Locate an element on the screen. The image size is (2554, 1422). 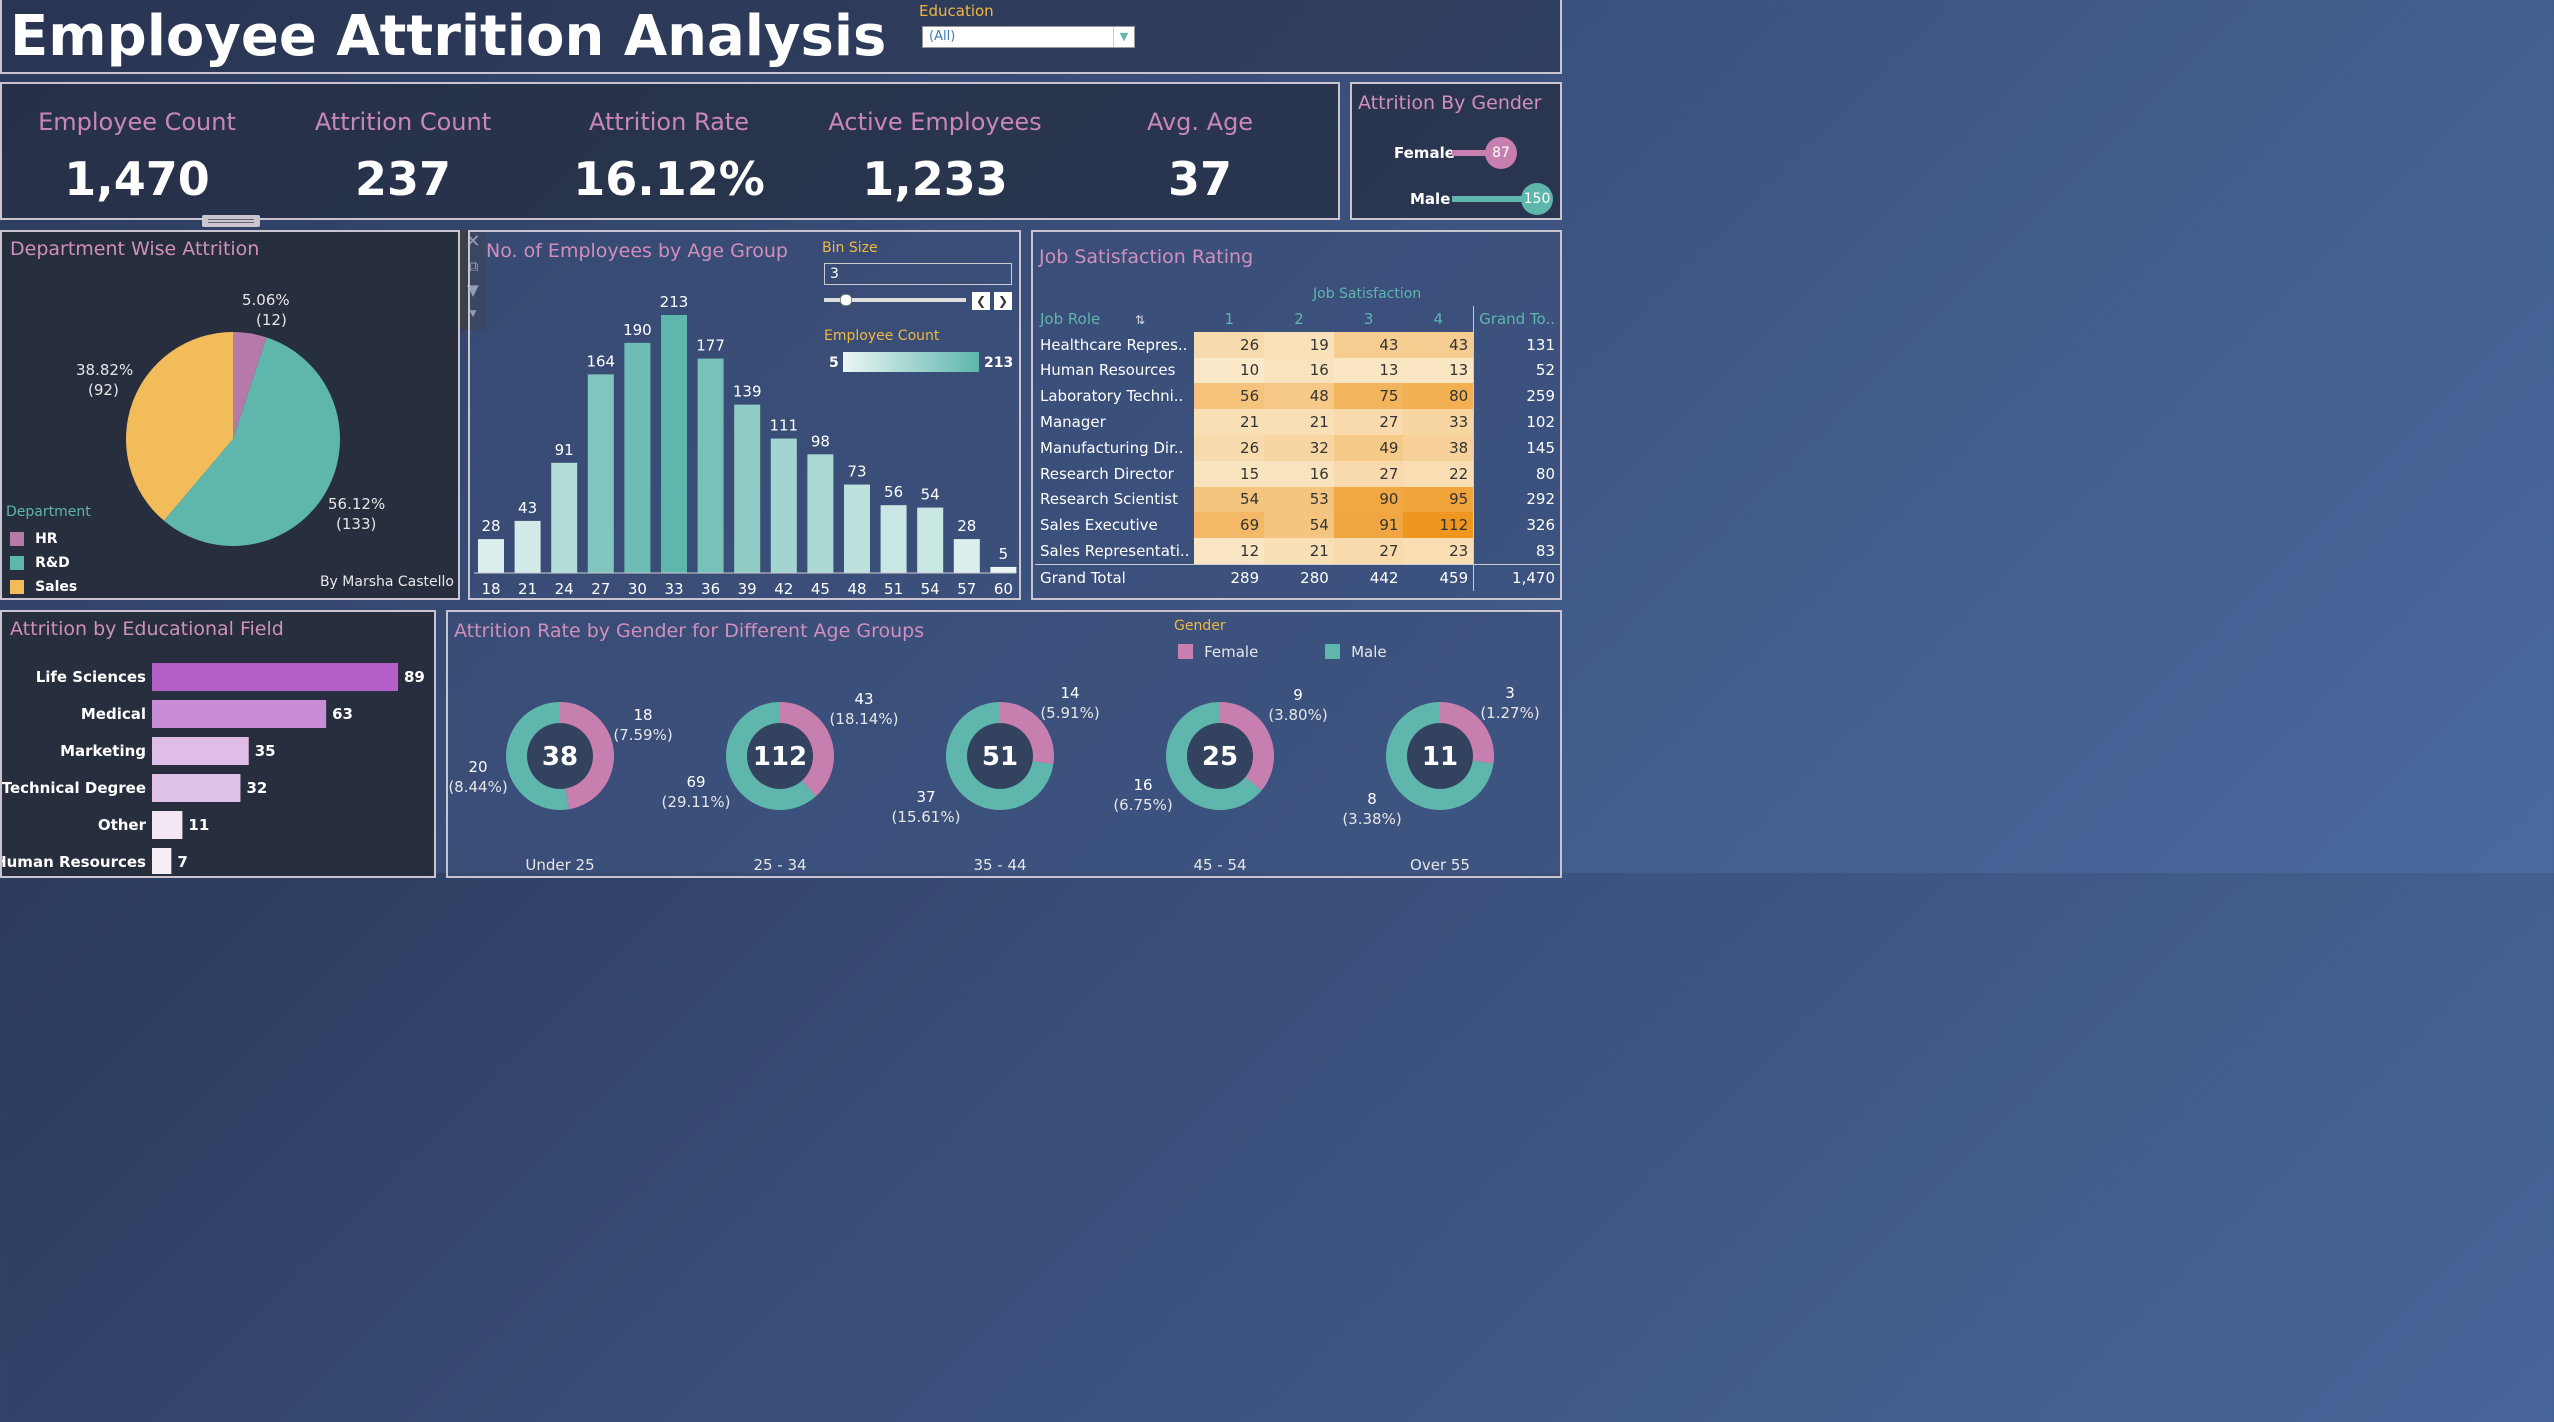
rating-cell: 53 is located at coordinates (1299, 499).